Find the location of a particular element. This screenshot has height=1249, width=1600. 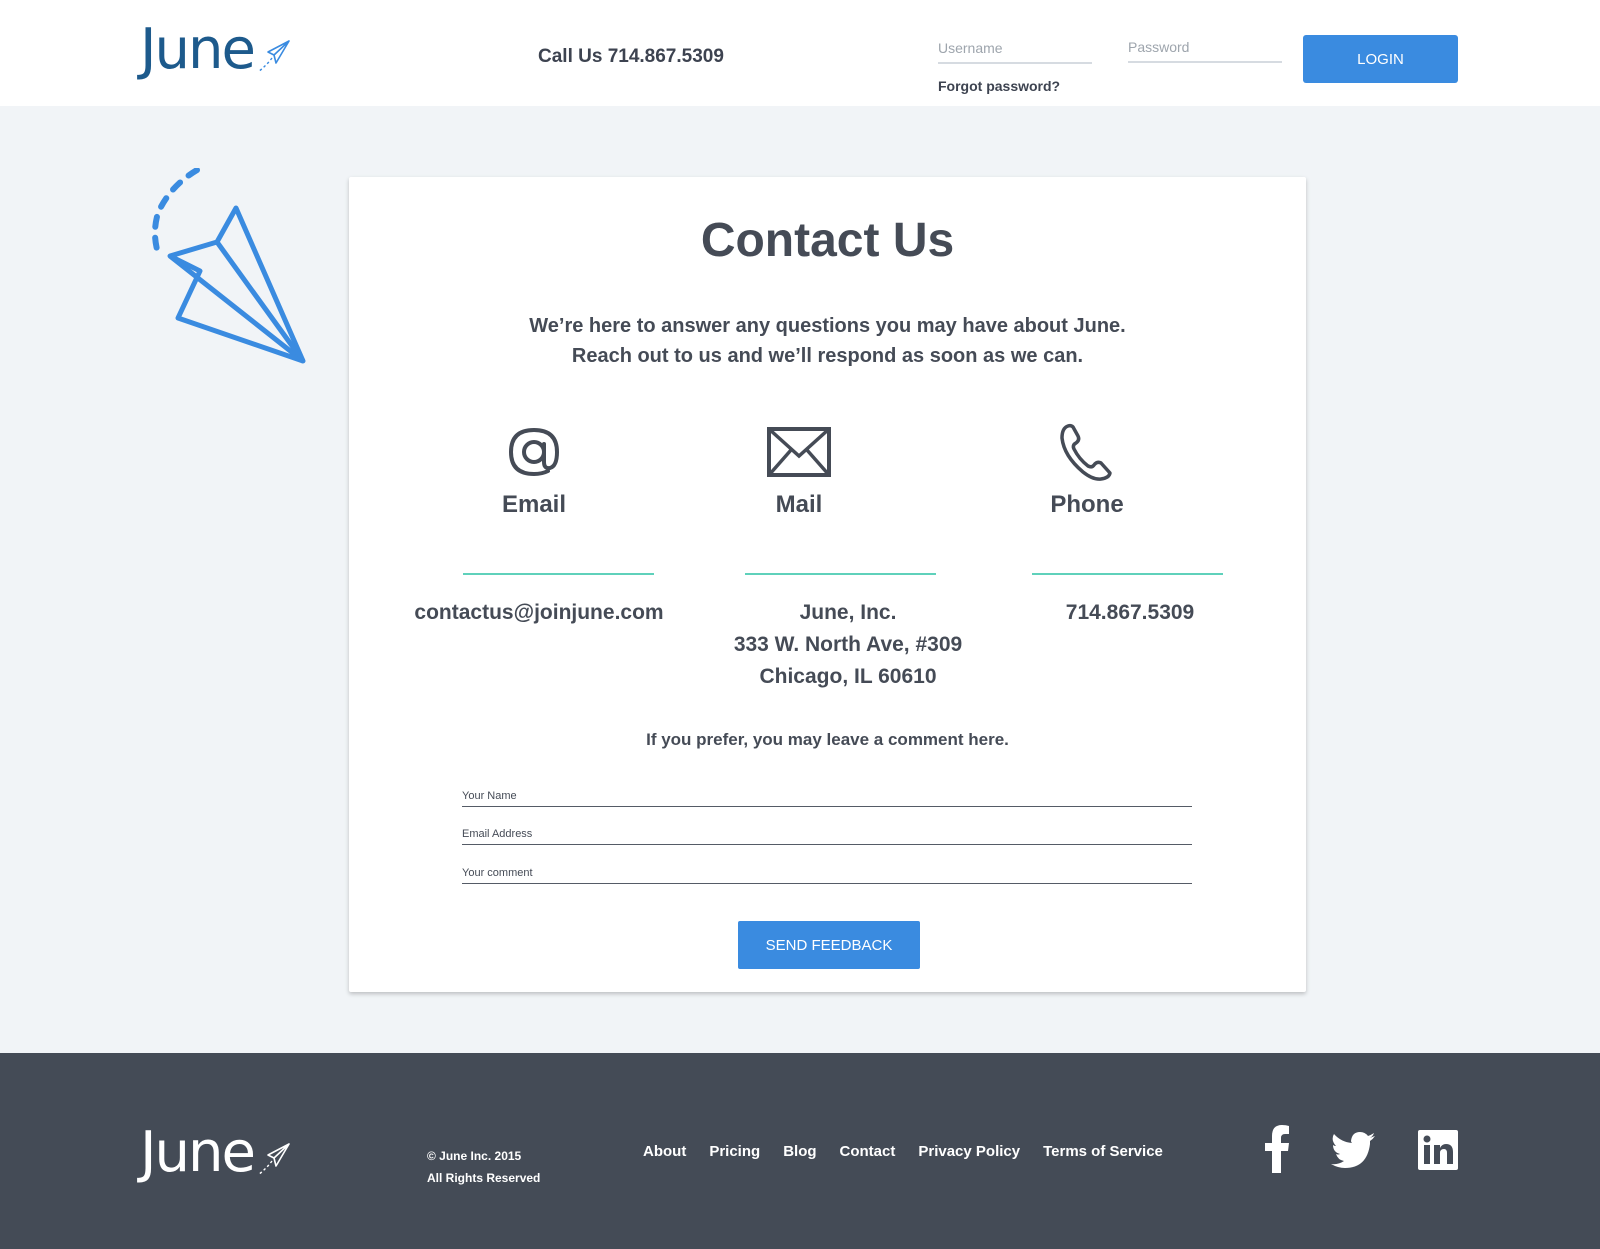

mail-divider is located at coordinates (840, 574).